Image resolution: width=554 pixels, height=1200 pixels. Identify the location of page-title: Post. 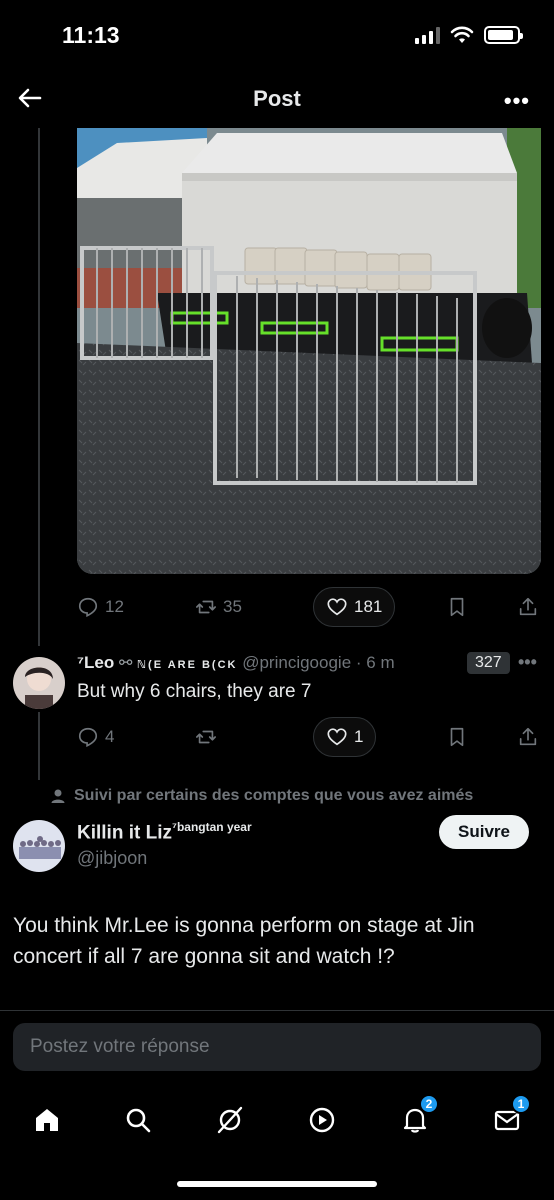
(277, 98).